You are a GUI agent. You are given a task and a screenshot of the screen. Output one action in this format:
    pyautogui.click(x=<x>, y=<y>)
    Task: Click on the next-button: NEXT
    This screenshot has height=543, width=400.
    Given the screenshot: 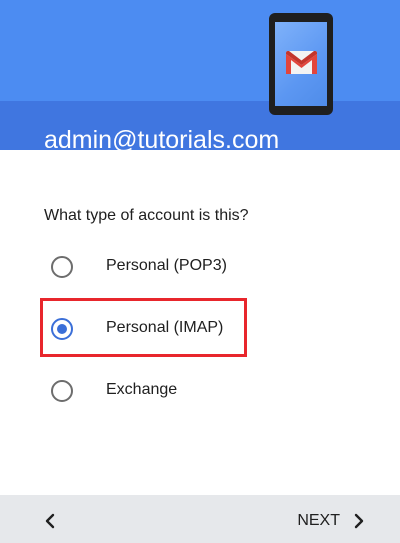 What is the action you would take?
    pyautogui.click(x=331, y=521)
    